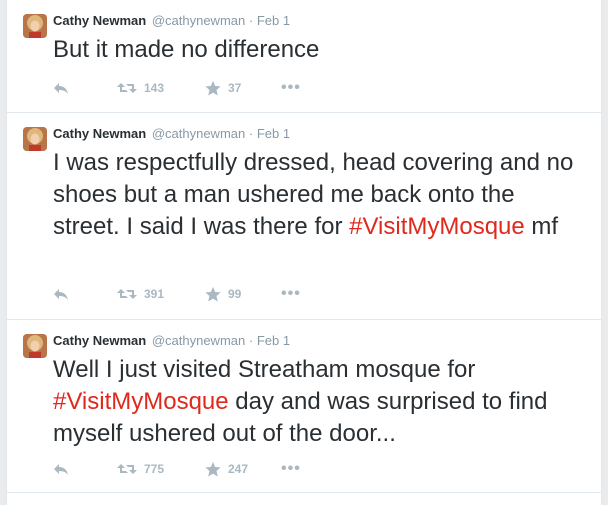  What do you see at coordinates (154, 88) in the screenshot?
I see `retweet-count: 143` at bounding box center [154, 88].